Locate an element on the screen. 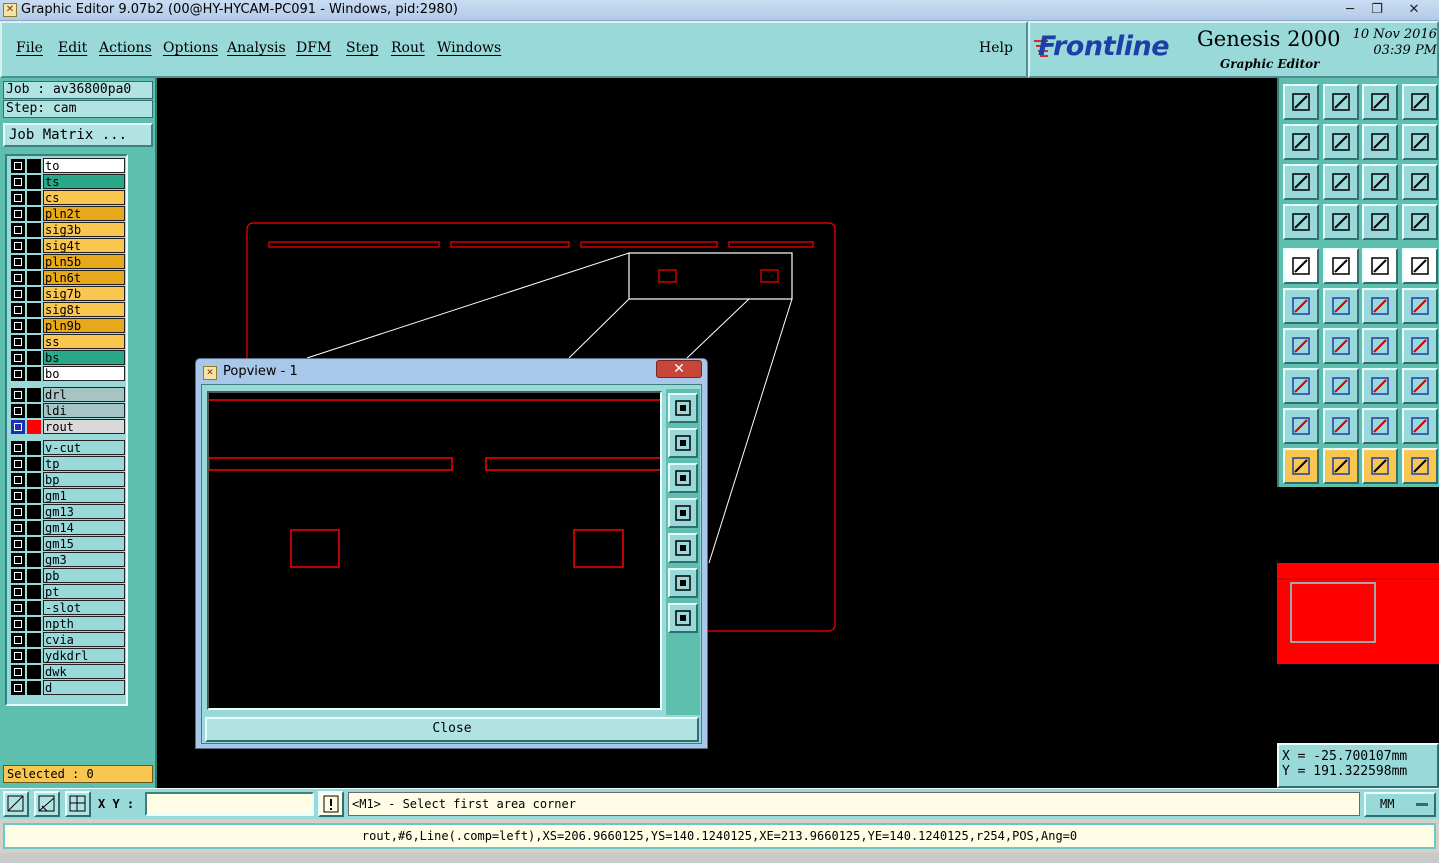  dimension-tool-button is located at coordinates (1380, 386).